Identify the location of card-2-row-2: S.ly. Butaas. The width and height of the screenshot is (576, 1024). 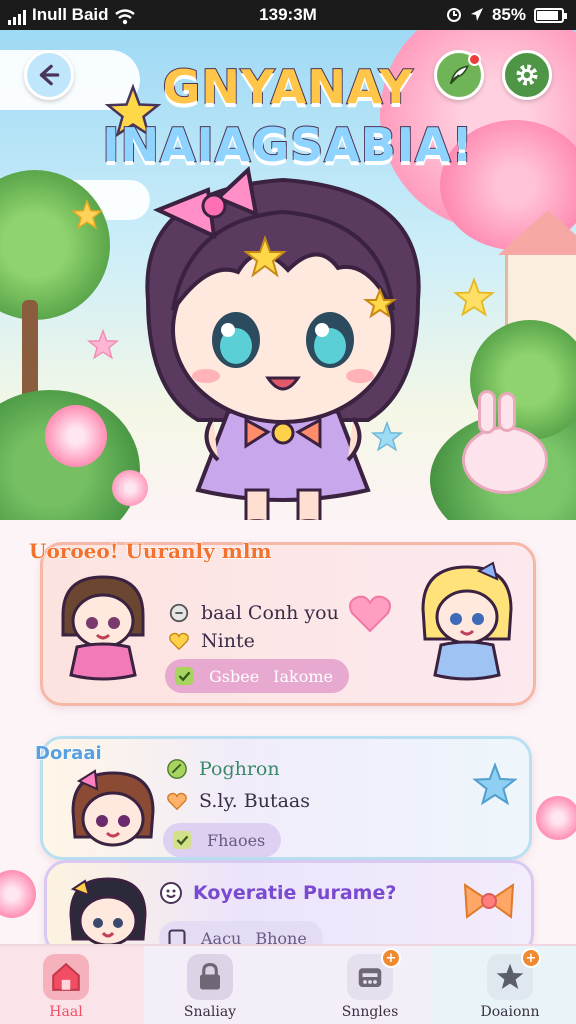
(237, 801).